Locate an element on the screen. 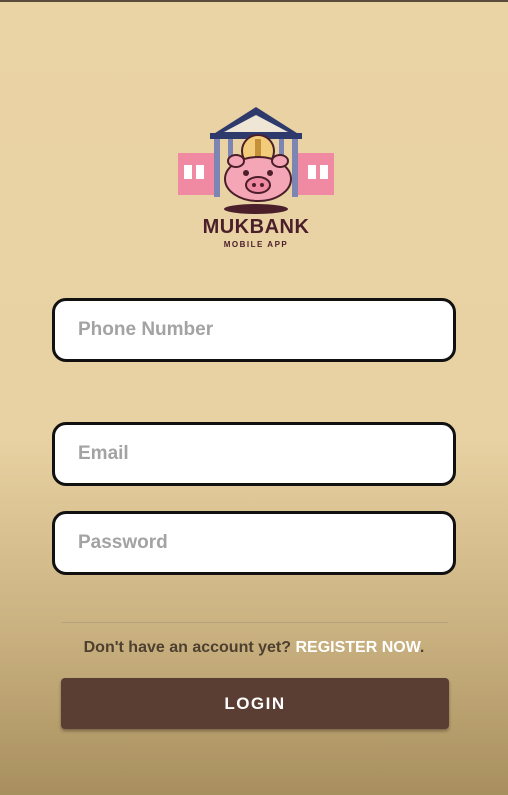  password-field is located at coordinates (254, 543).